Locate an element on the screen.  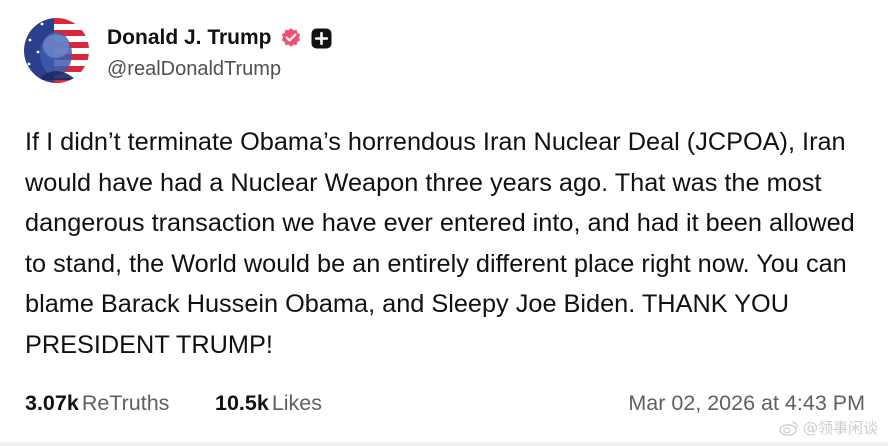
author-avatar is located at coordinates (56, 50).